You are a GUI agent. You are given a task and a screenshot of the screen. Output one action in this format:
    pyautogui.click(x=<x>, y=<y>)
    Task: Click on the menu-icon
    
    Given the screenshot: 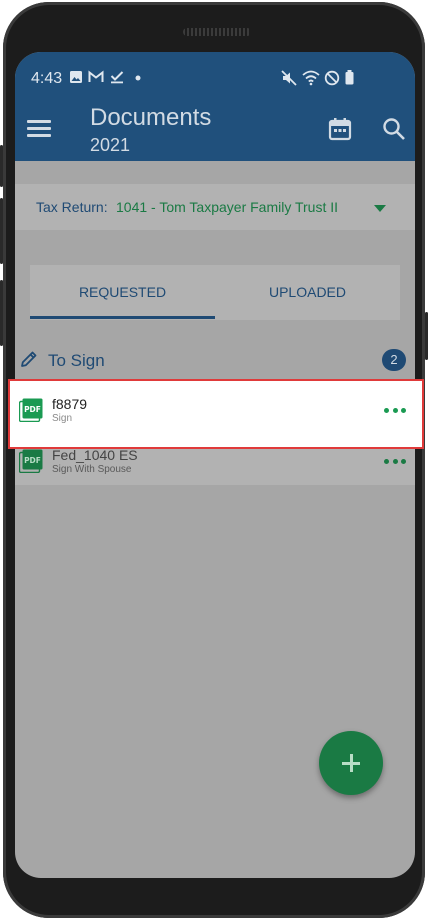 What is the action you would take?
    pyautogui.click(x=40, y=129)
    